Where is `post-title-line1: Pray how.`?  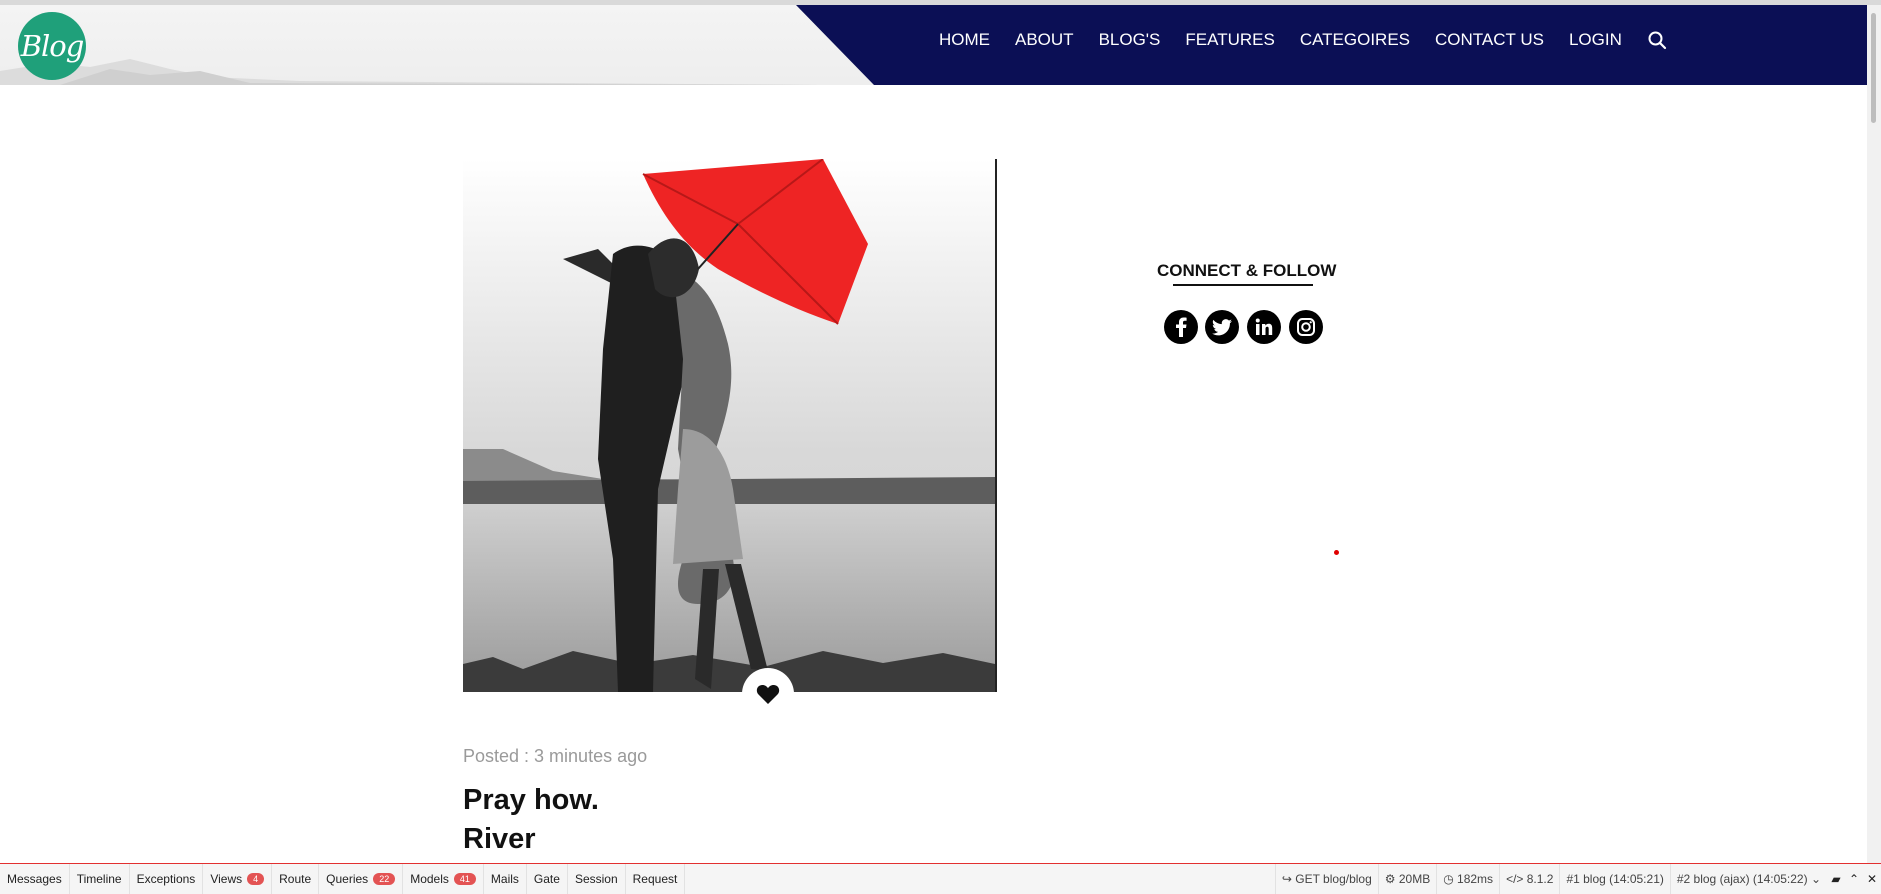 post-title-line1: Pray how. is located at coordinates (531, 800).